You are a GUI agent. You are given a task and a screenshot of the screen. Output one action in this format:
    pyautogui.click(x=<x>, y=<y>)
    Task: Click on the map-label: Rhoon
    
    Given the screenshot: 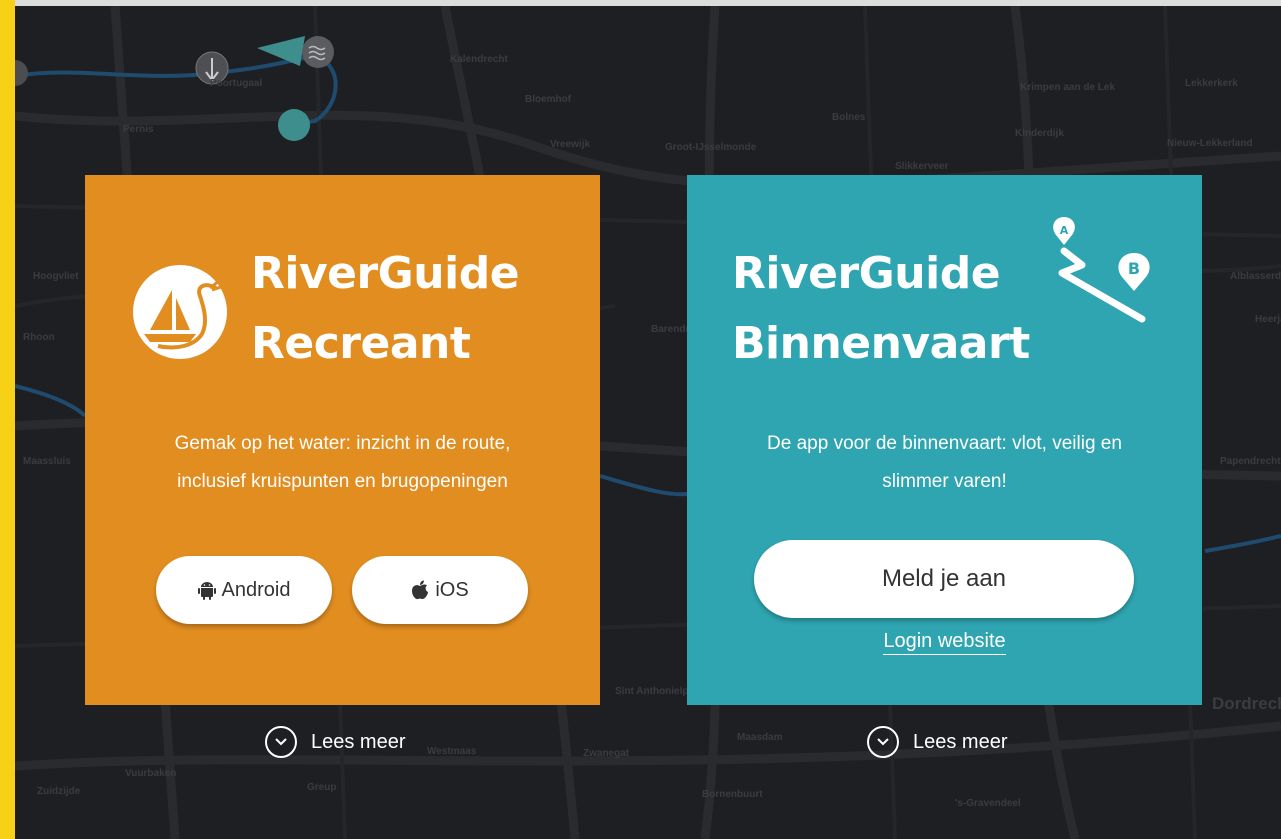 What is the action you would take?
    pyautogui.click(x=39, y=337)
    